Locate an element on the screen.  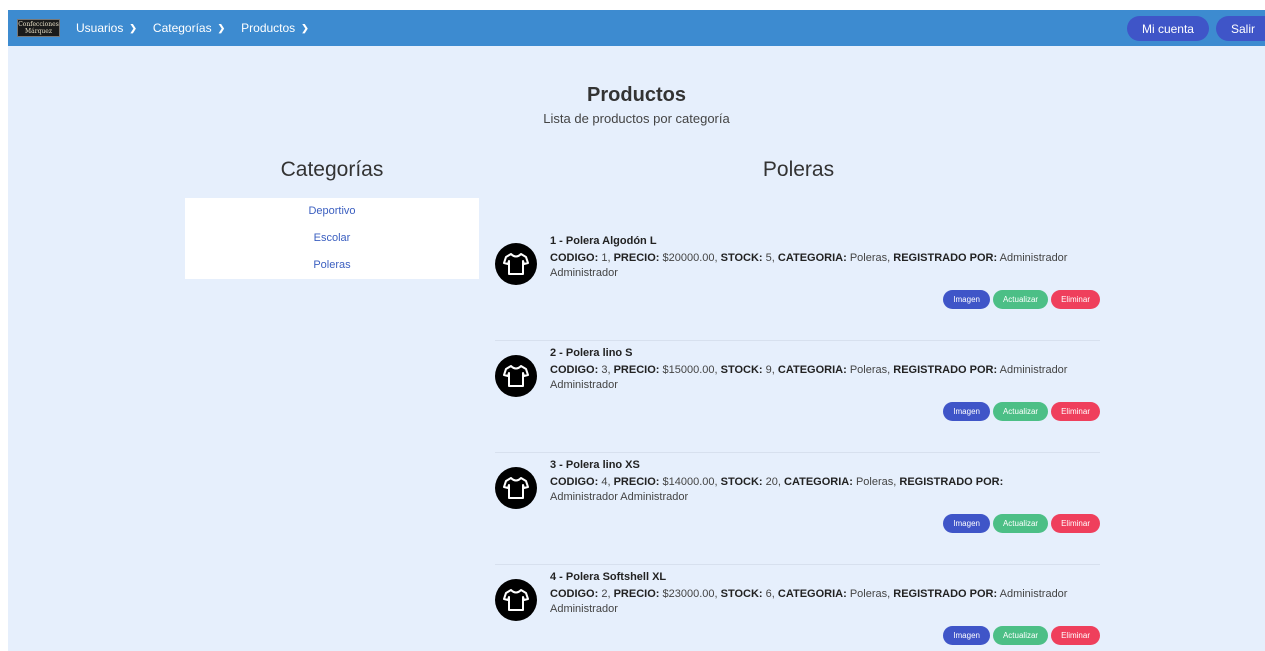
product-codigo: 2 is located at coordinates (604, 594).